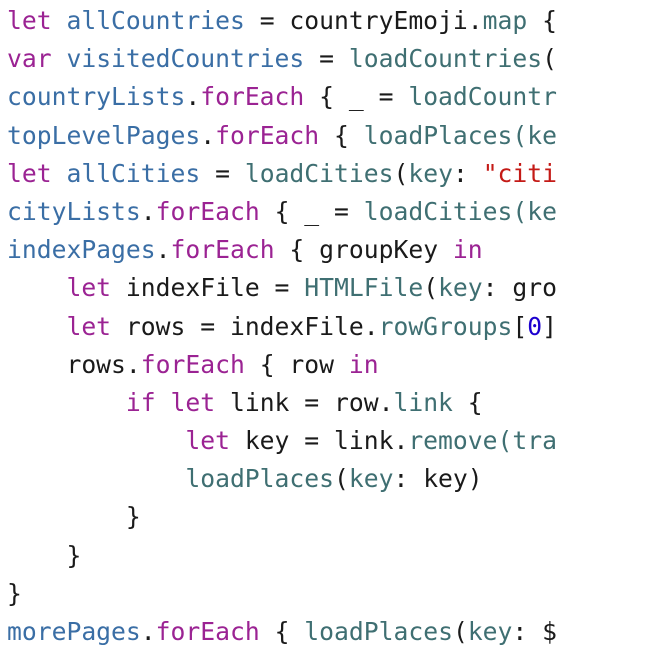 The image size is (647, 647). I want to click on code-token: rows., so click(74, 364).